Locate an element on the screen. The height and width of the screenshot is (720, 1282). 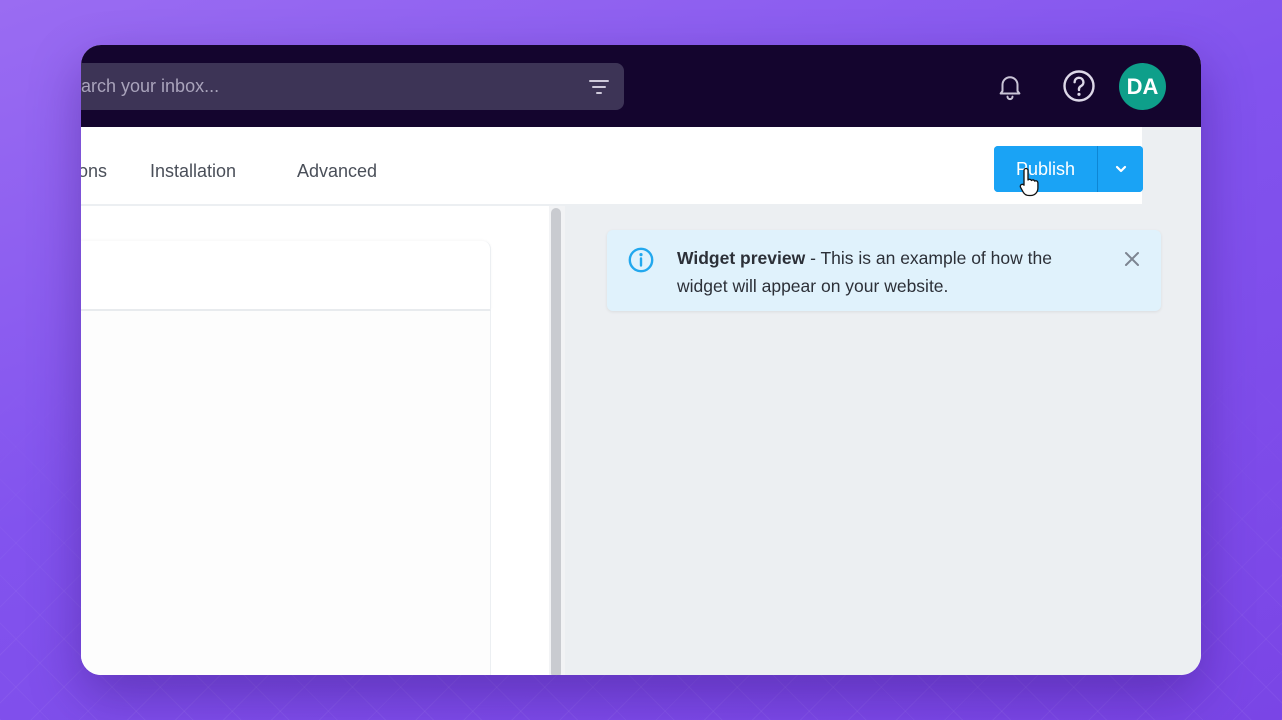
help-icon is located at coordinates (1079, 86).